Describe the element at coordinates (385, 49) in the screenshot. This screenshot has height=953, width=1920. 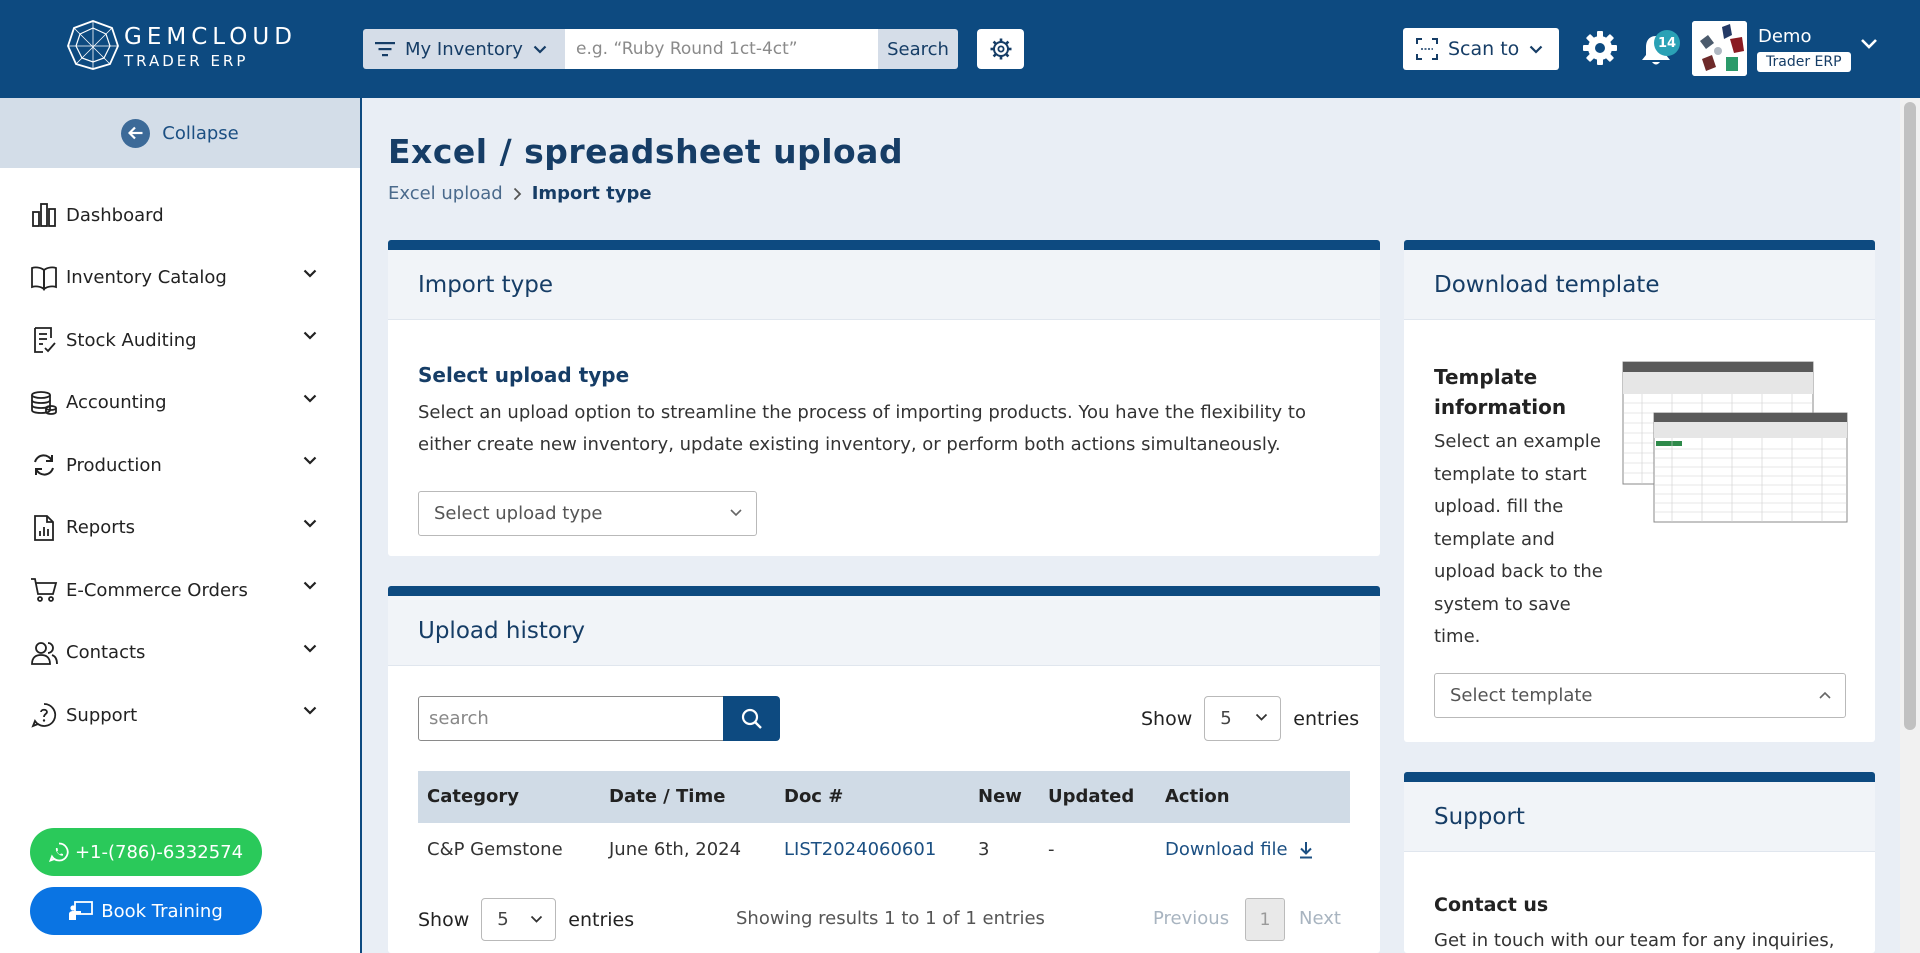
I see `filter-icon` at that location.